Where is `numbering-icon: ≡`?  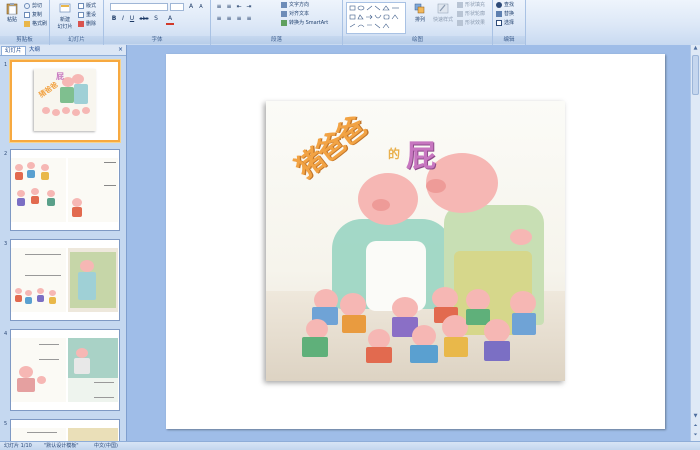
numbering-icon: ≡ is located at coordinates (229, 7).